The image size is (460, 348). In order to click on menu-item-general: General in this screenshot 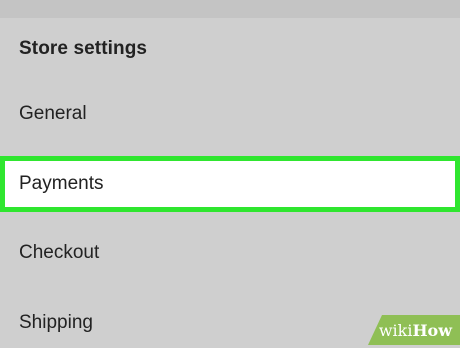, I will do `click(230, 114)`.